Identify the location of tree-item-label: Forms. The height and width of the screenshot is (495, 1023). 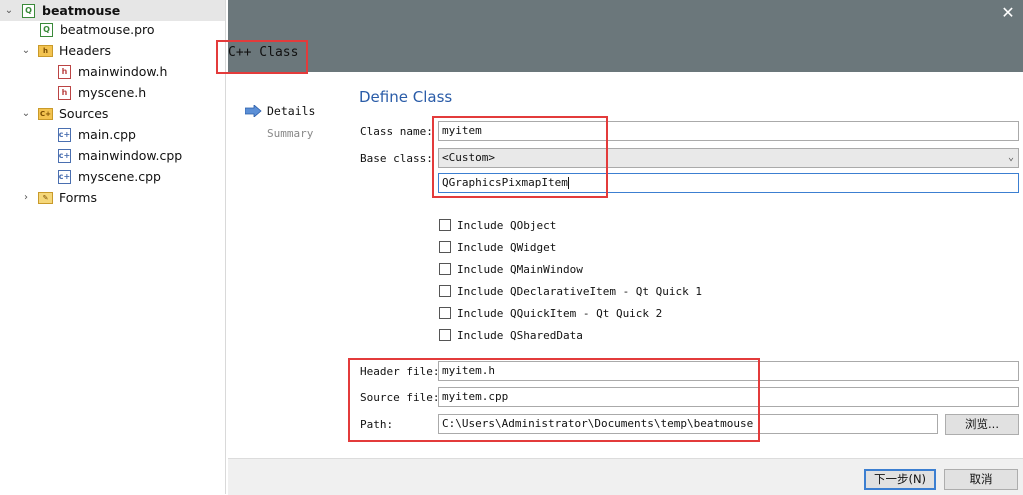
(78, 197).